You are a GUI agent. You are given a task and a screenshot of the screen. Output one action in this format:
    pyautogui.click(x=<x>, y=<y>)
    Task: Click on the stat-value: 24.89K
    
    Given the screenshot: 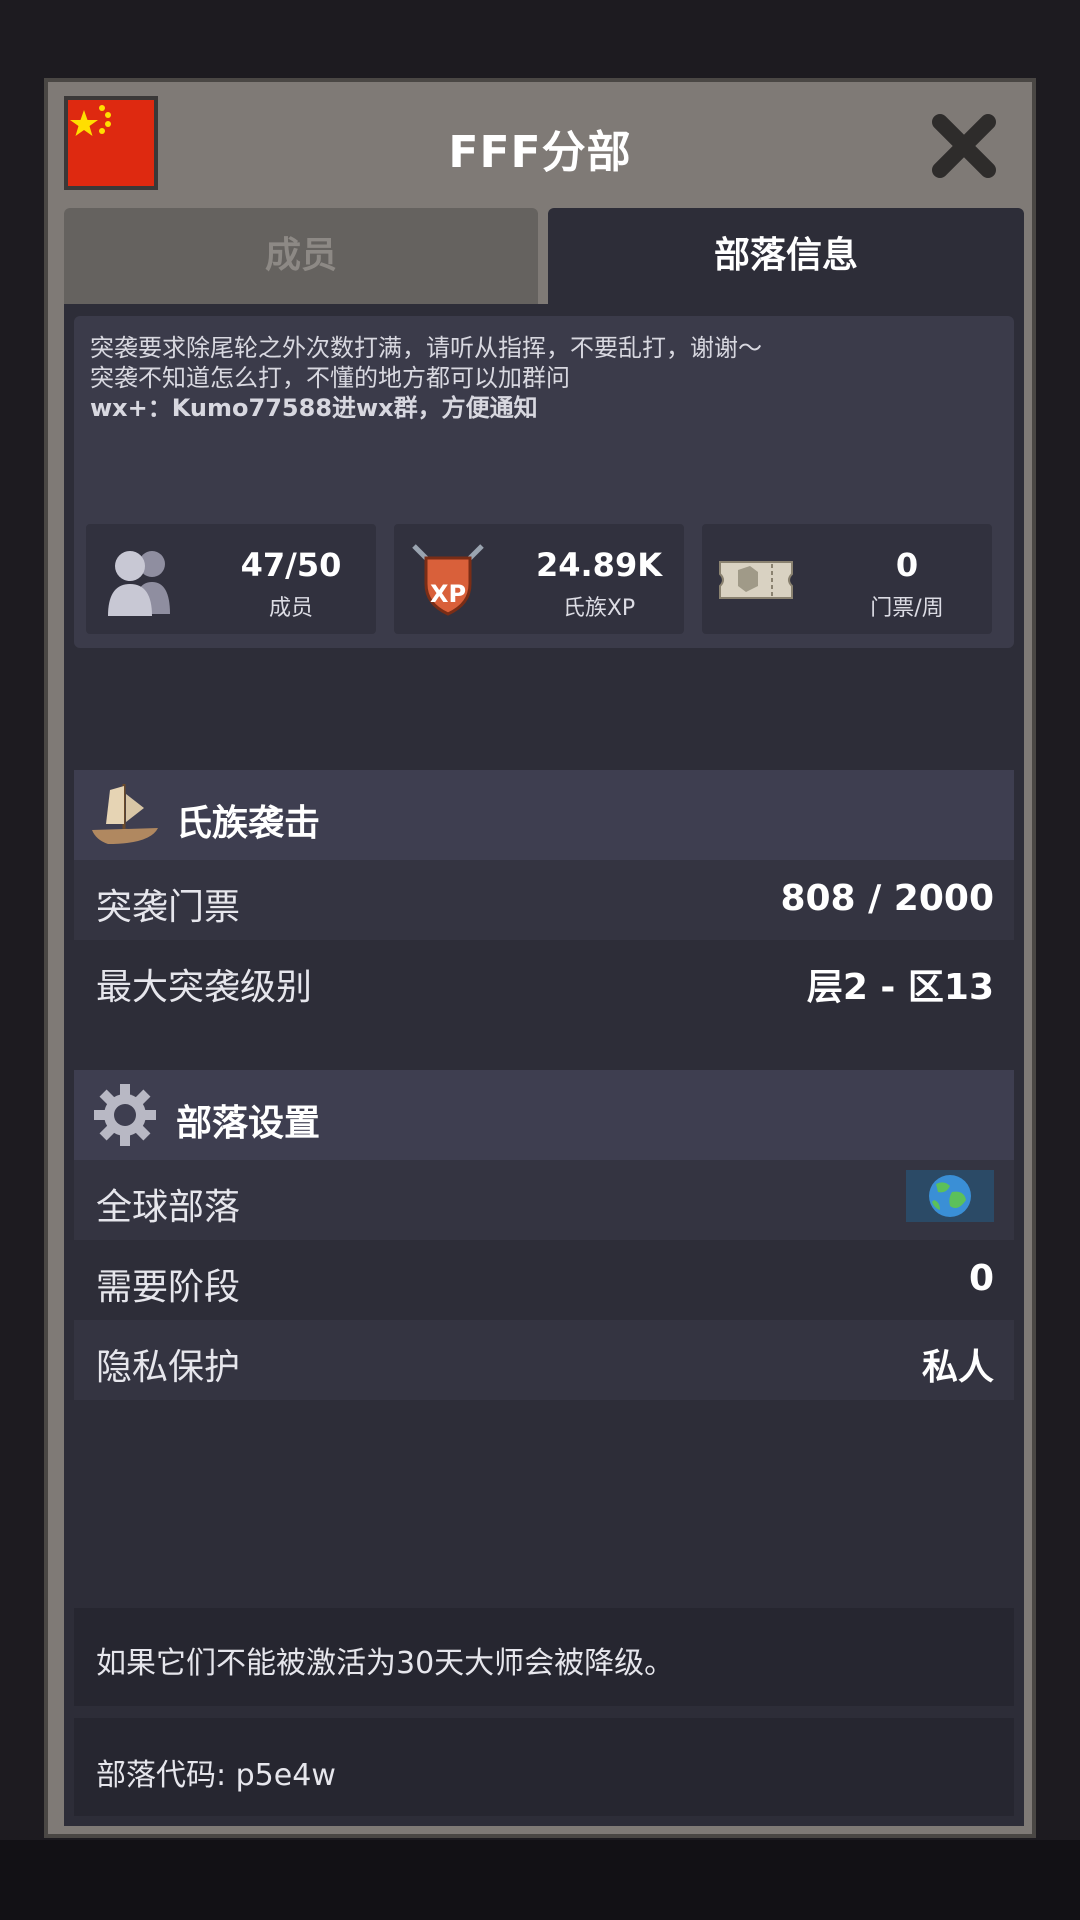 What is the action you would take?
    pyautogui.click(x=598, y=565)
    